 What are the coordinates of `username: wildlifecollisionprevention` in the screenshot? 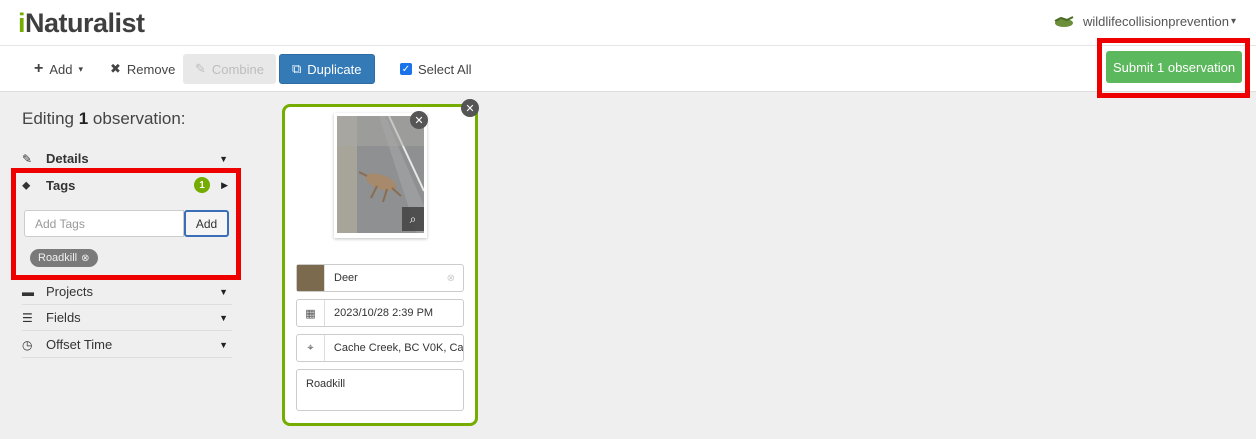 It's located at (1156, 21).